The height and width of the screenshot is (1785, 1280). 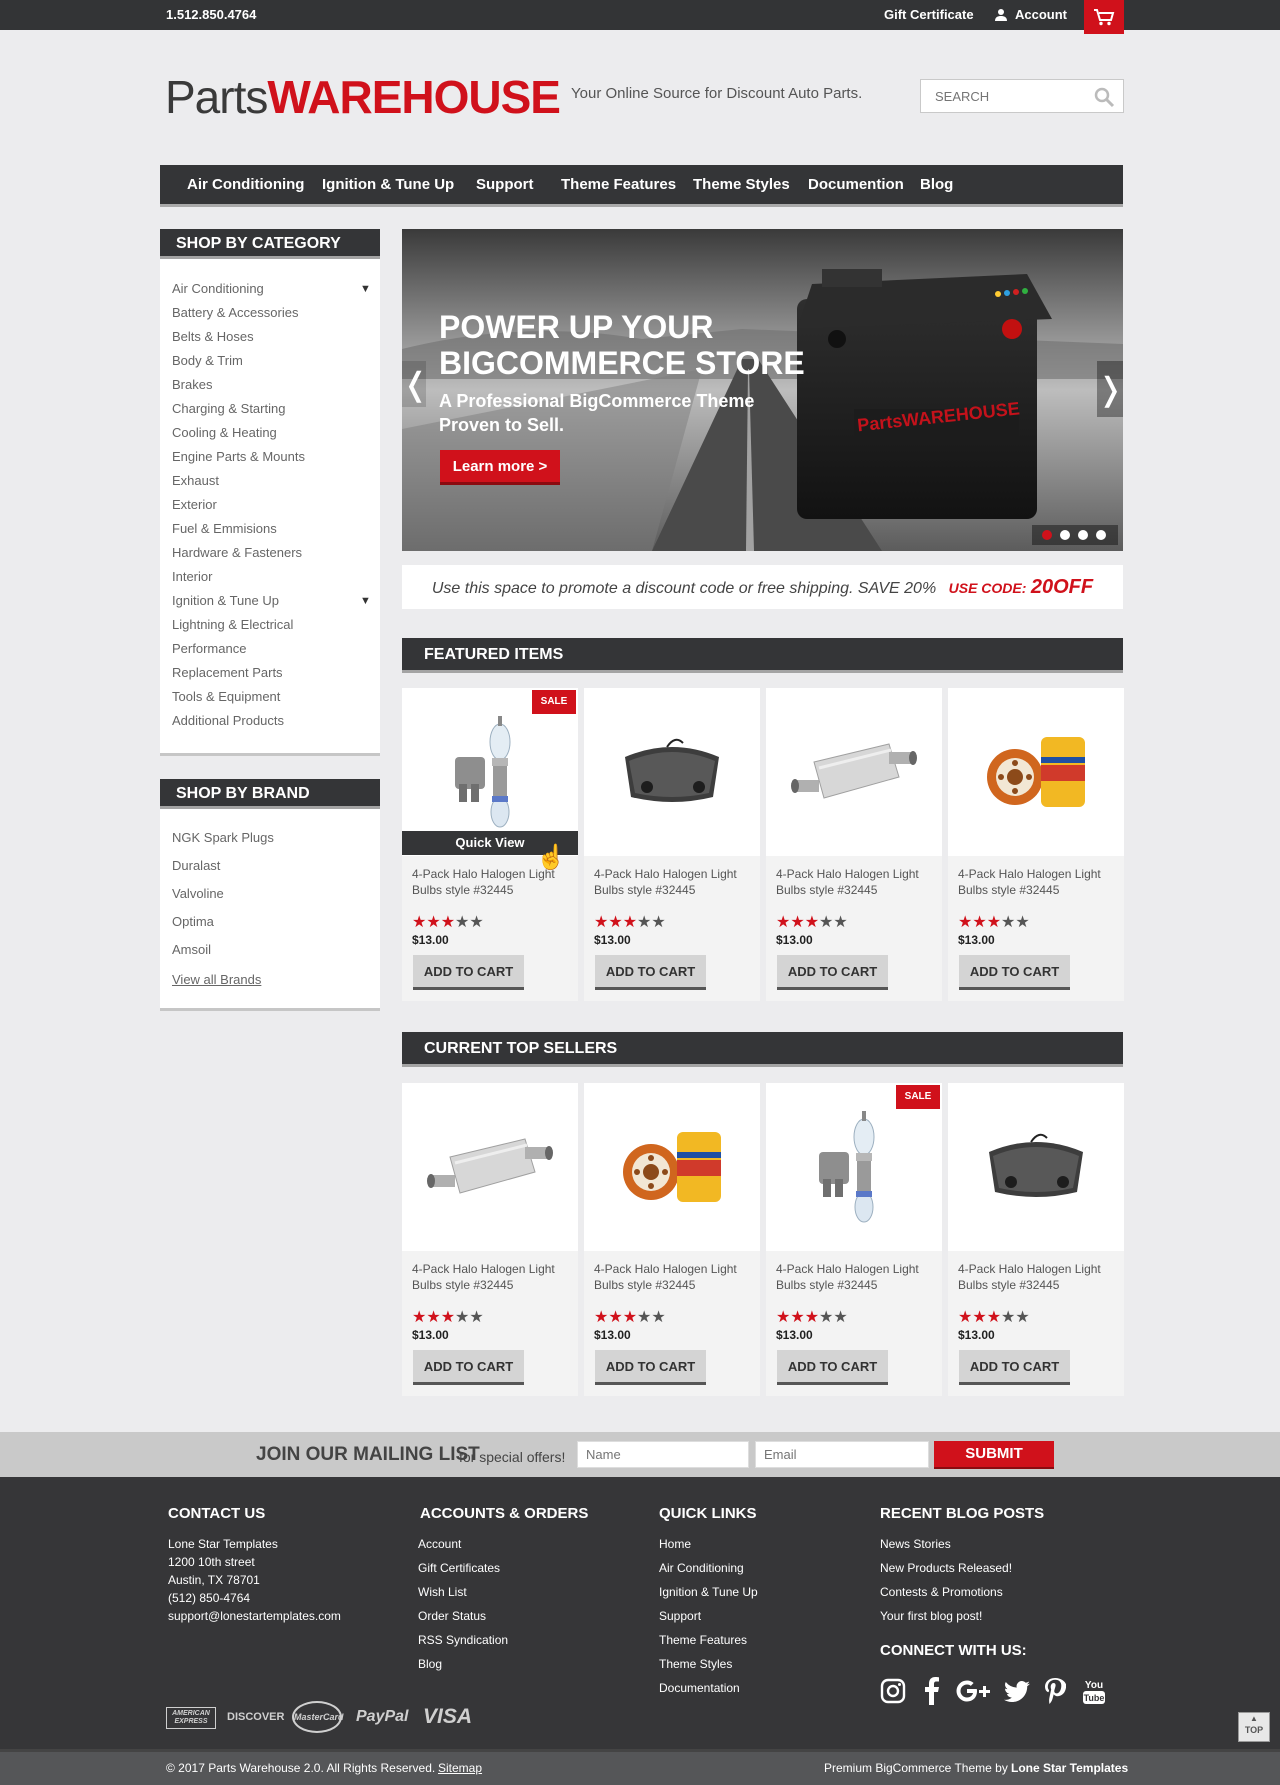 I want to click on footer-link: Wish List, so click(x=442, y=1592).